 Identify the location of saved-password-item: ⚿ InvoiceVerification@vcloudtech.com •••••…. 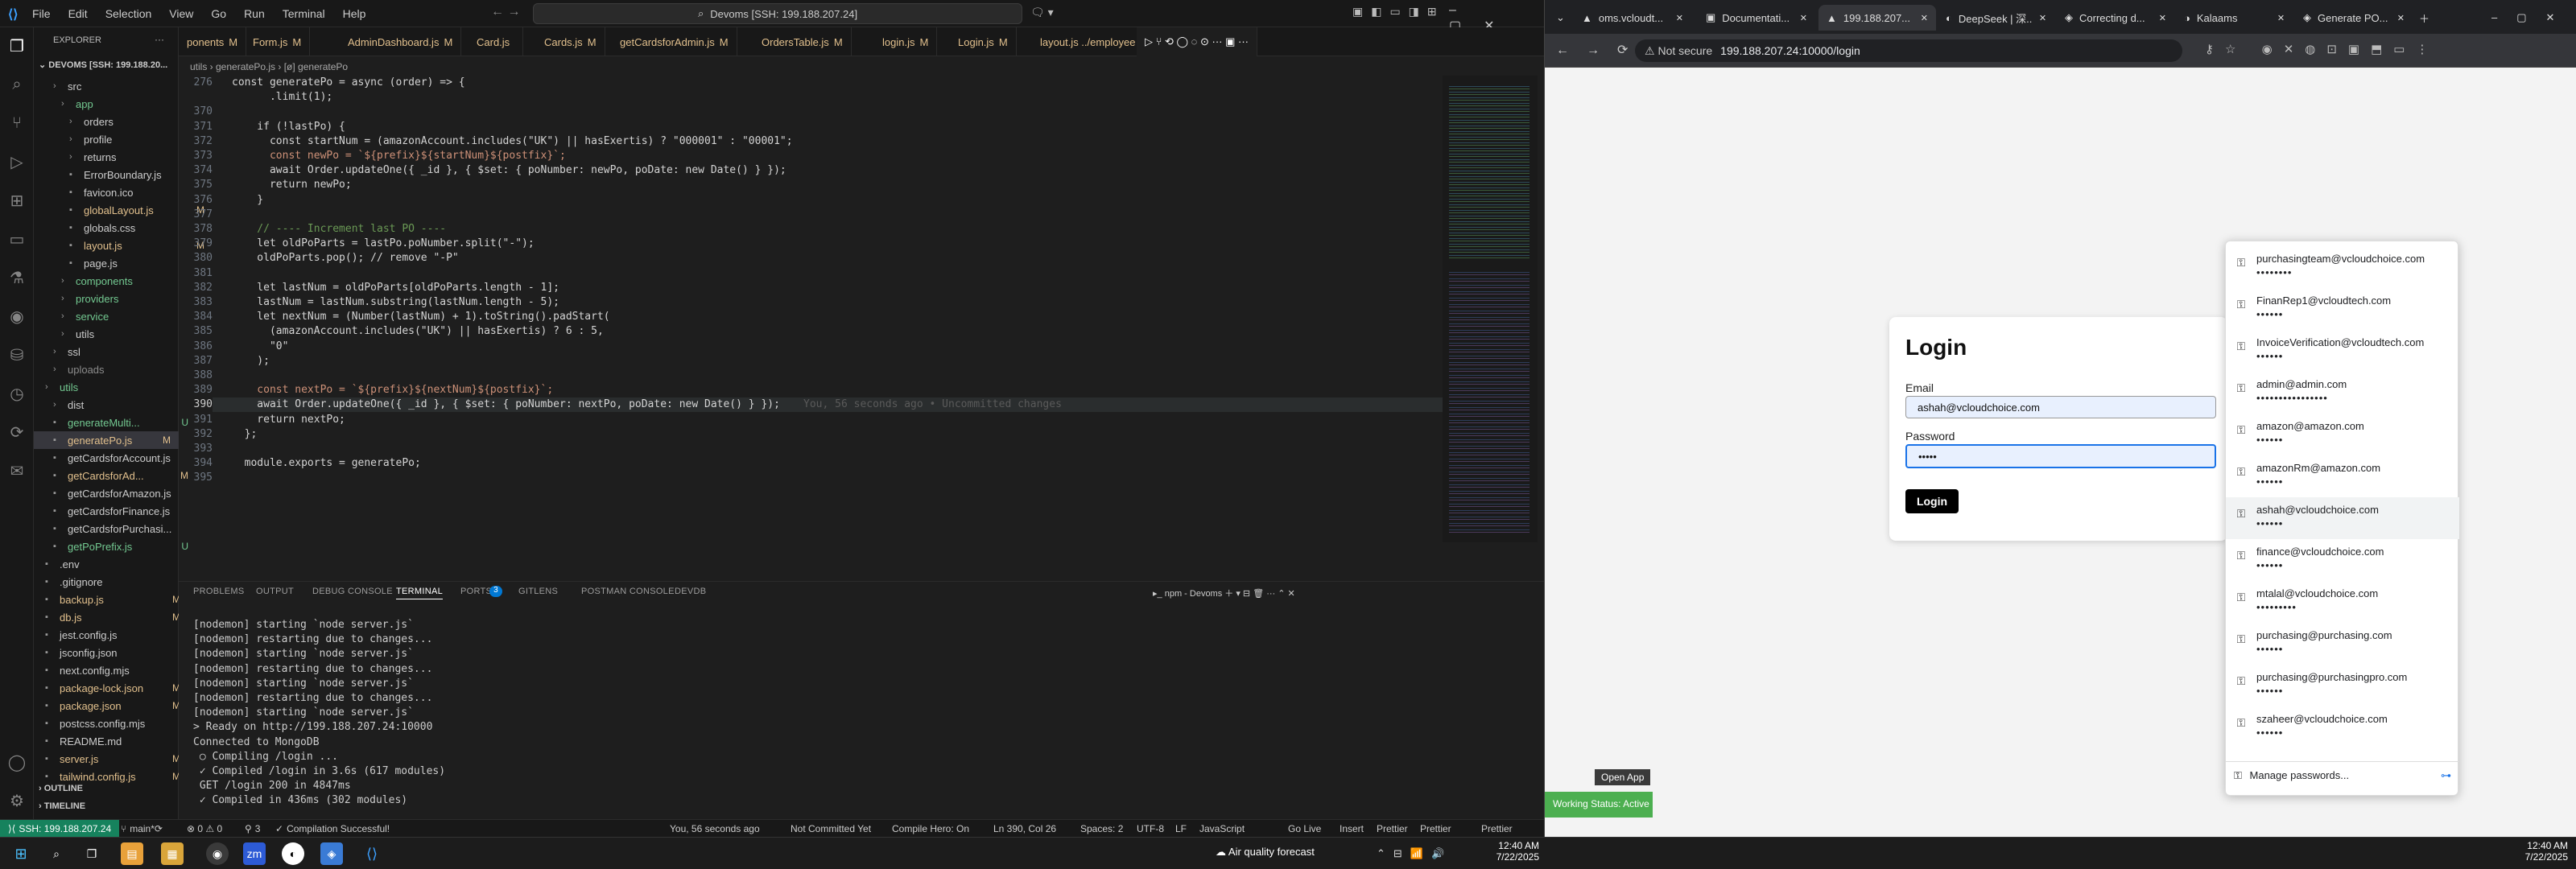
(2342, 351).